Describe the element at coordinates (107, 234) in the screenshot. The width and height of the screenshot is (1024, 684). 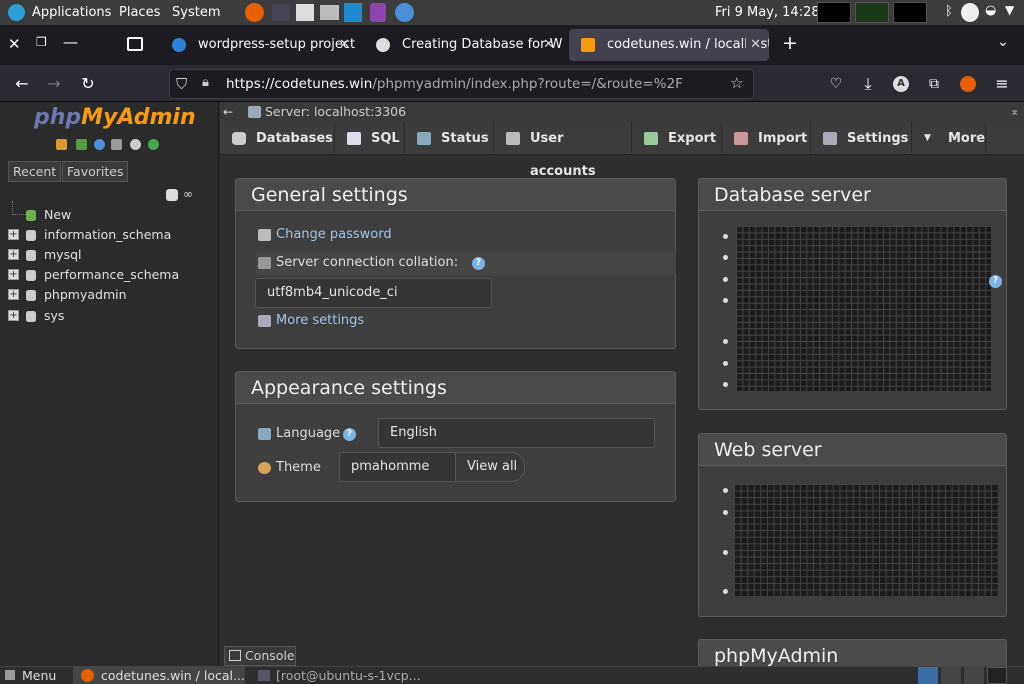
I see `database-name: information_schema` at that location.